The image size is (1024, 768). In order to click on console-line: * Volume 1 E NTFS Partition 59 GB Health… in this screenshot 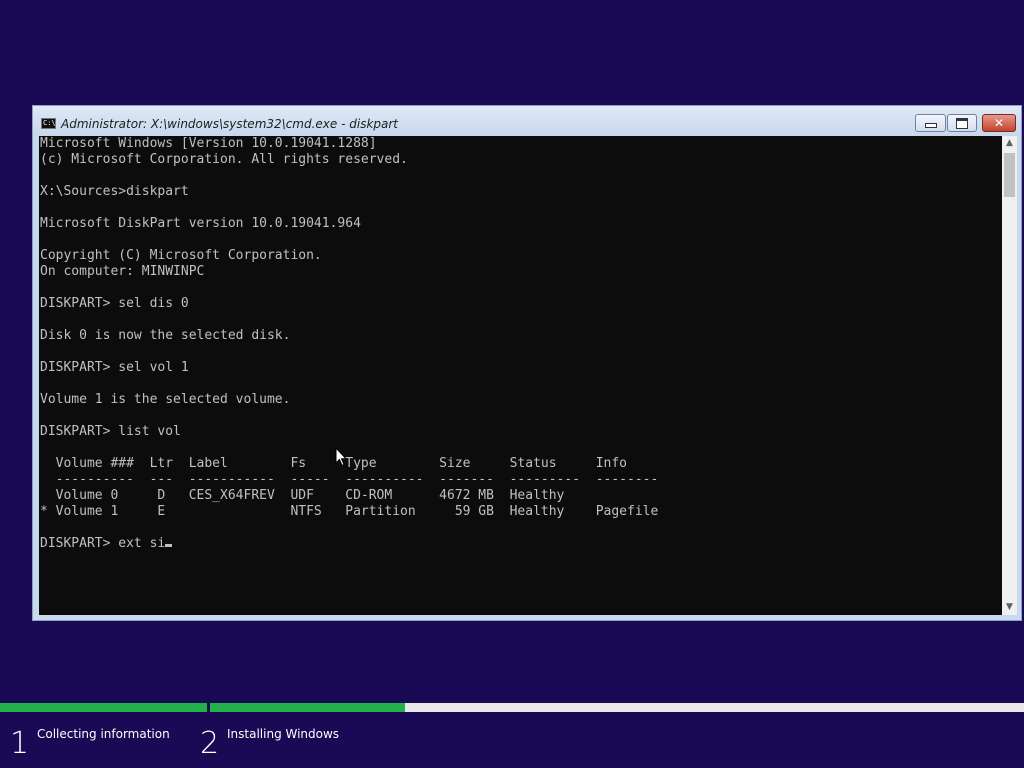, I will do `click(349, 511)`.